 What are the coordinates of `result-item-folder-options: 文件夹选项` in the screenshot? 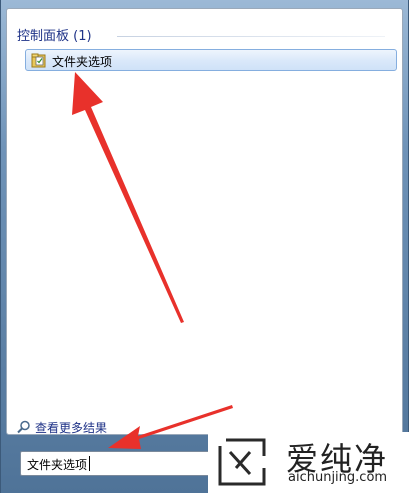 It's located at (211, 60).